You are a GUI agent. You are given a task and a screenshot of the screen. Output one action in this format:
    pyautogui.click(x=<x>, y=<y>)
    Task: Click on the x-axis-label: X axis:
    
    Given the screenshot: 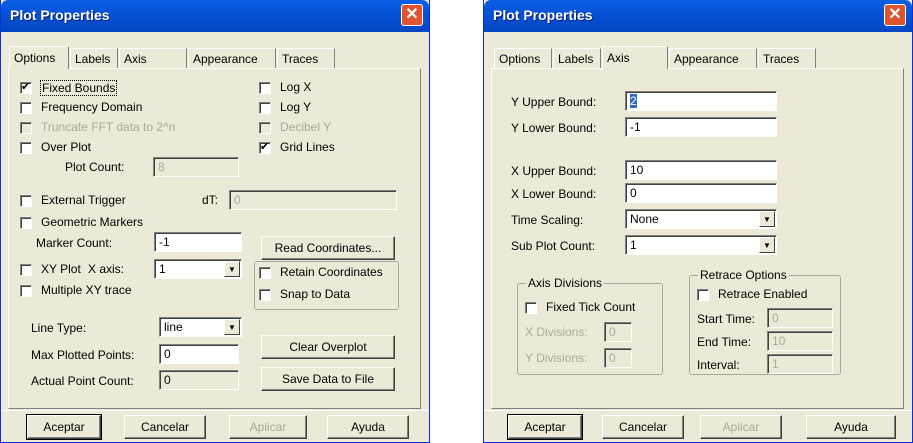 What is the action you would take?
    pyautogui.click(x=106, y=269)
    